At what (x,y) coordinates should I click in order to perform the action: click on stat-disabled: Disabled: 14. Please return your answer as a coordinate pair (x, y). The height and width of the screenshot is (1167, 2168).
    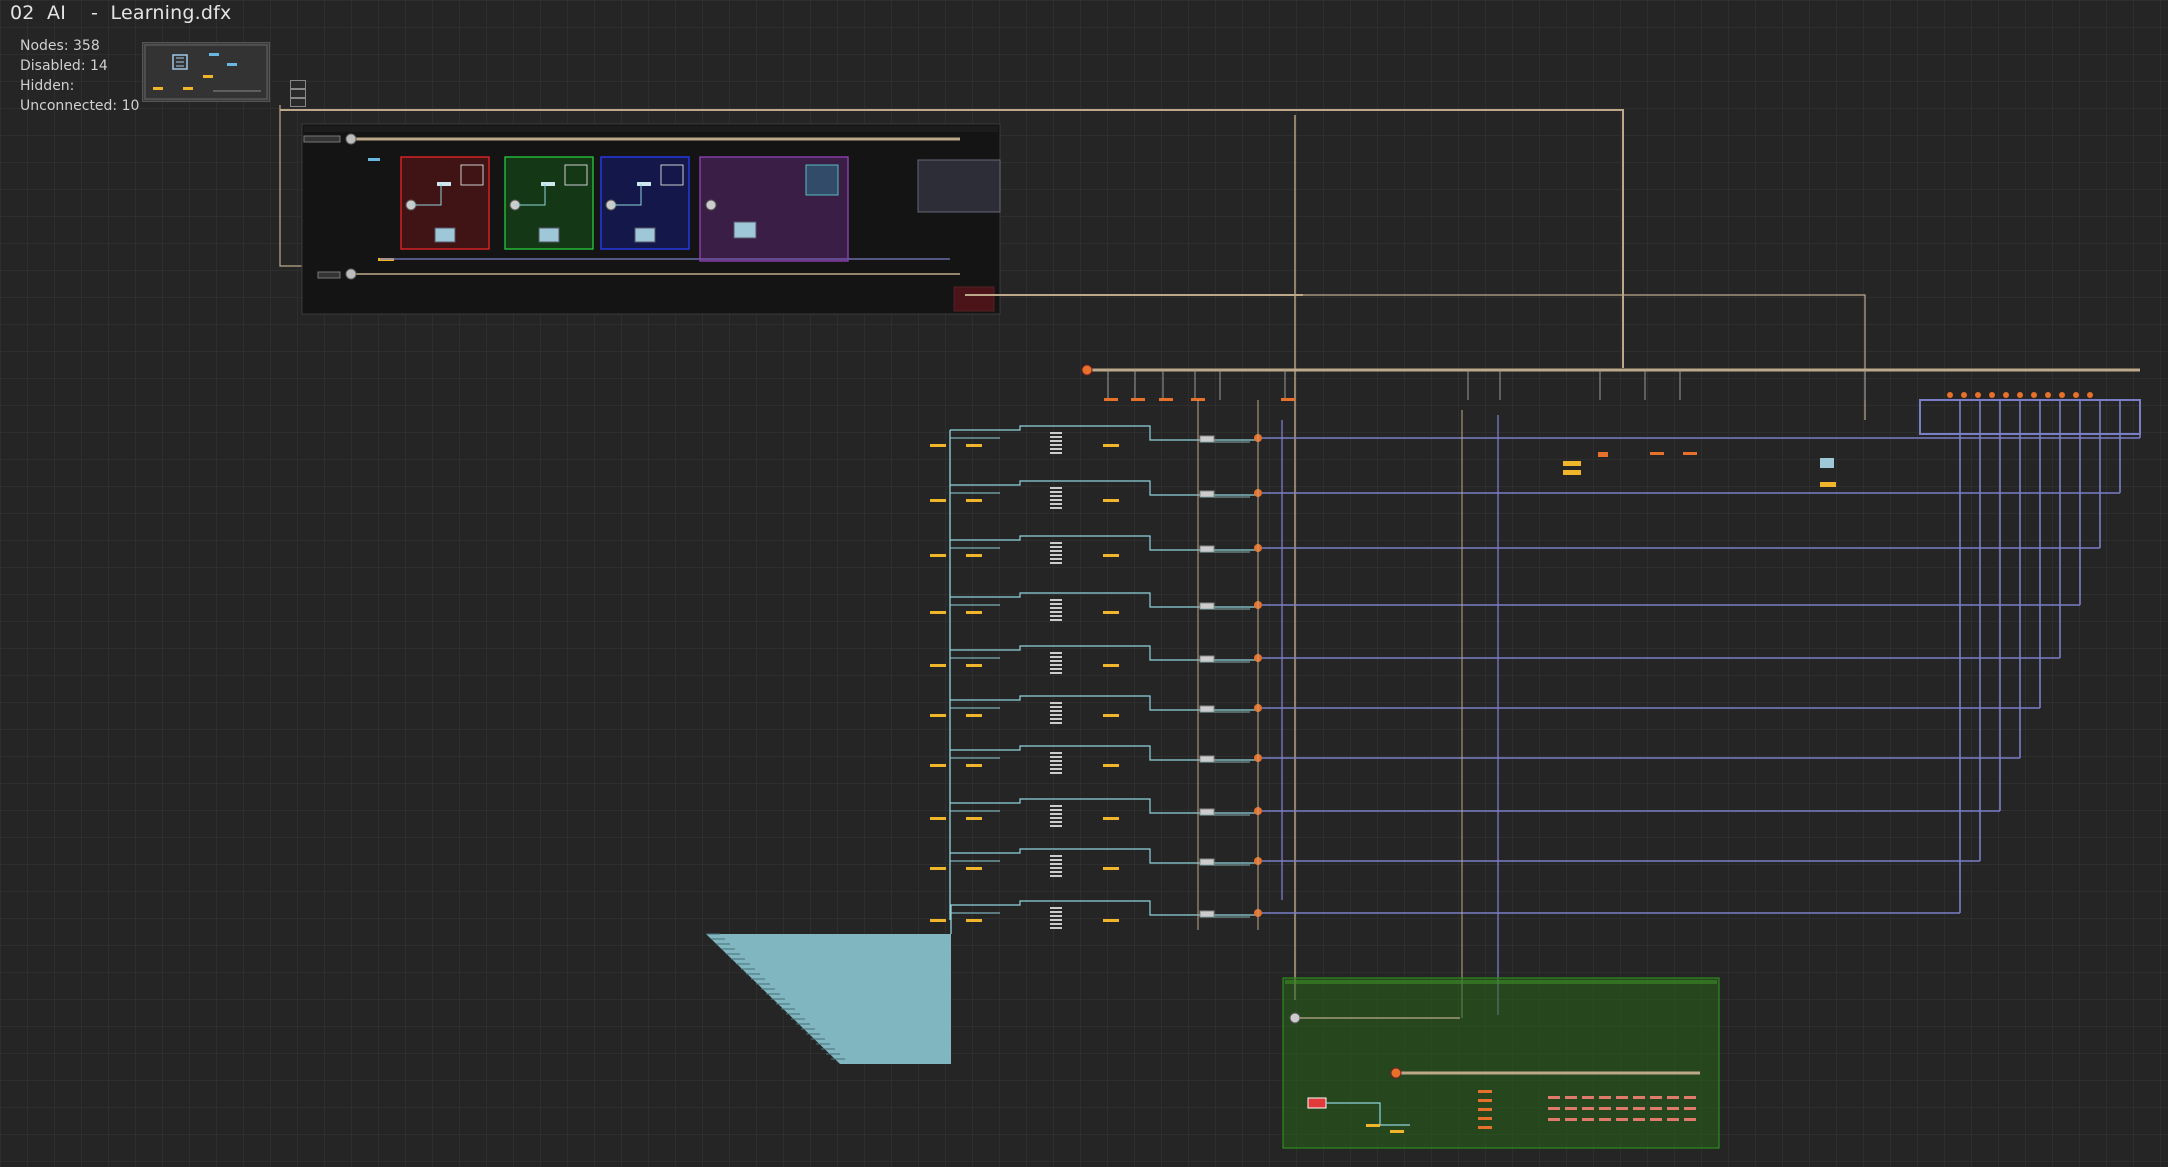
    Looking at the image, I should click on (79, 66).